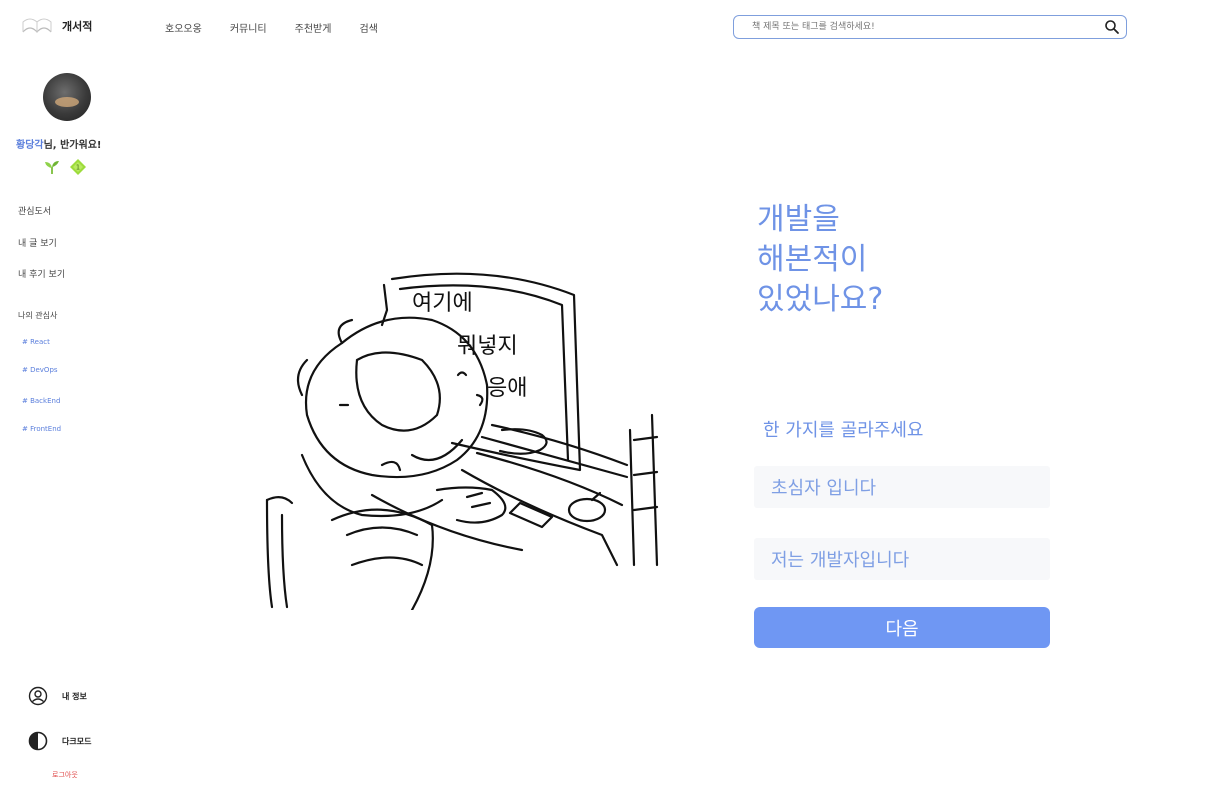 The width and height of the screenshot is (1212, 795). What do you see at coordinates (442, 303) in the screenshot?
I see `handwriting-line-1: 여기에` at bounding box center [442, 303].